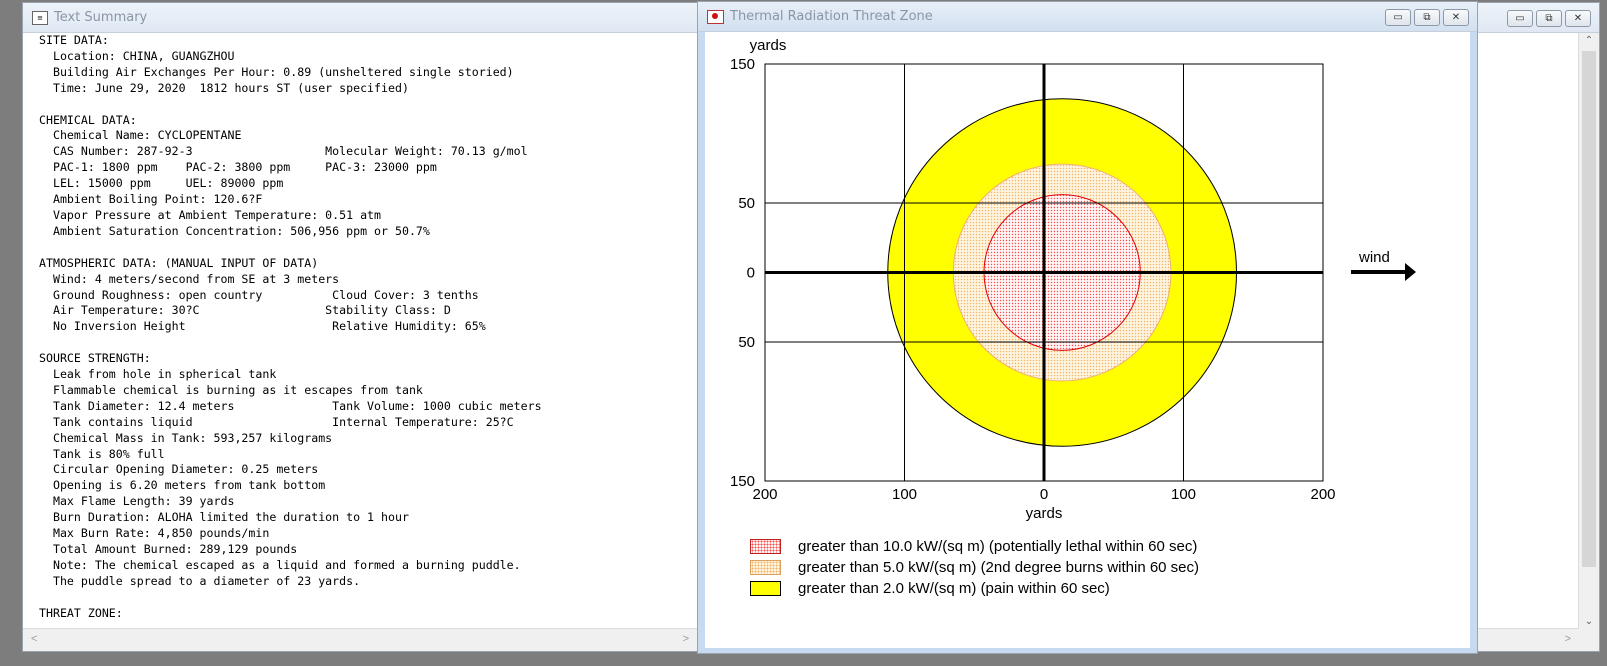  I want to click on summary-line: Max Flame Length: 39 yards, so click(137, 501).